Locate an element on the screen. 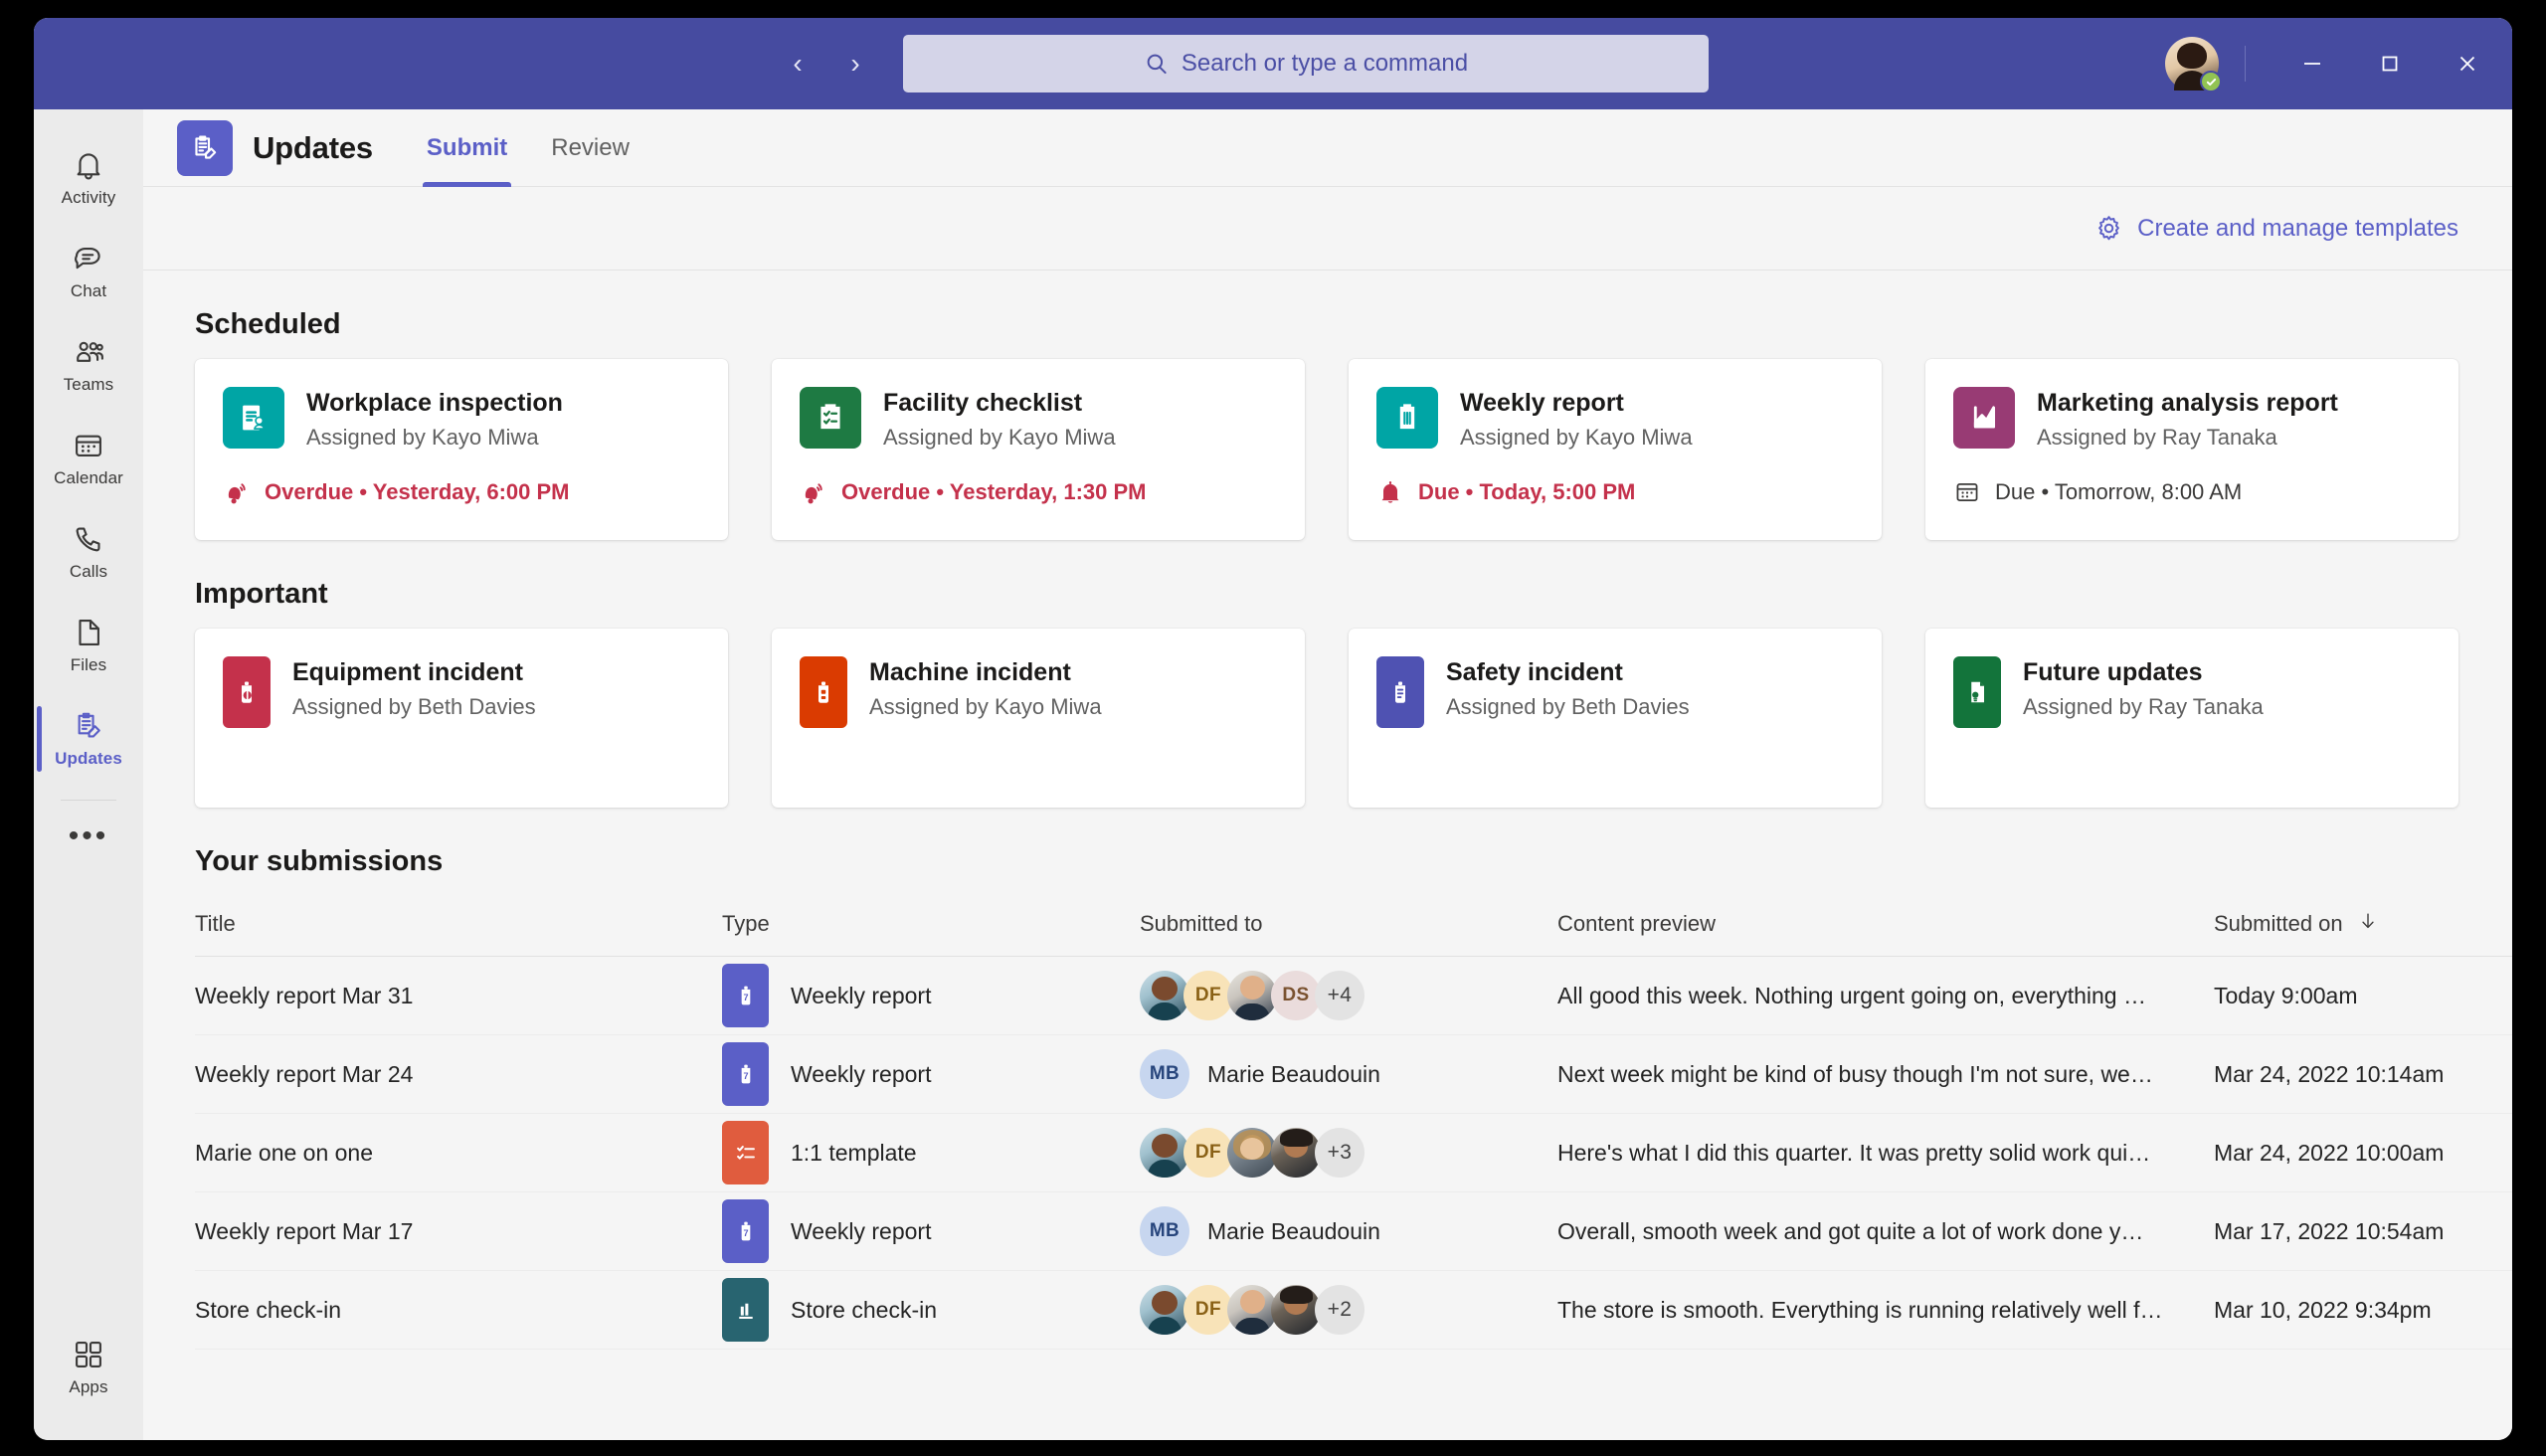 Image resolution: width=2546 pixels, height=1456 pixels. sidebar-item-updates: Updates is located at coordinates (88, 739).